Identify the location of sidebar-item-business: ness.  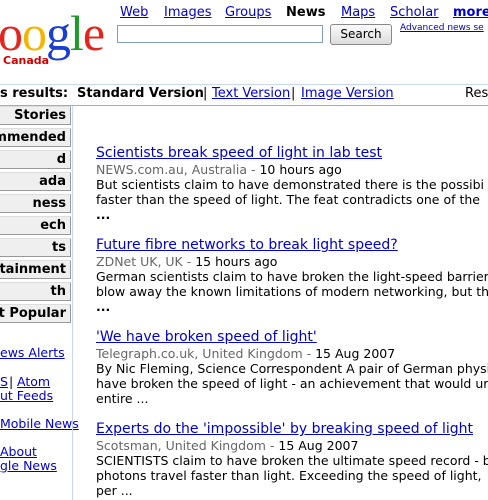
(35, 203).